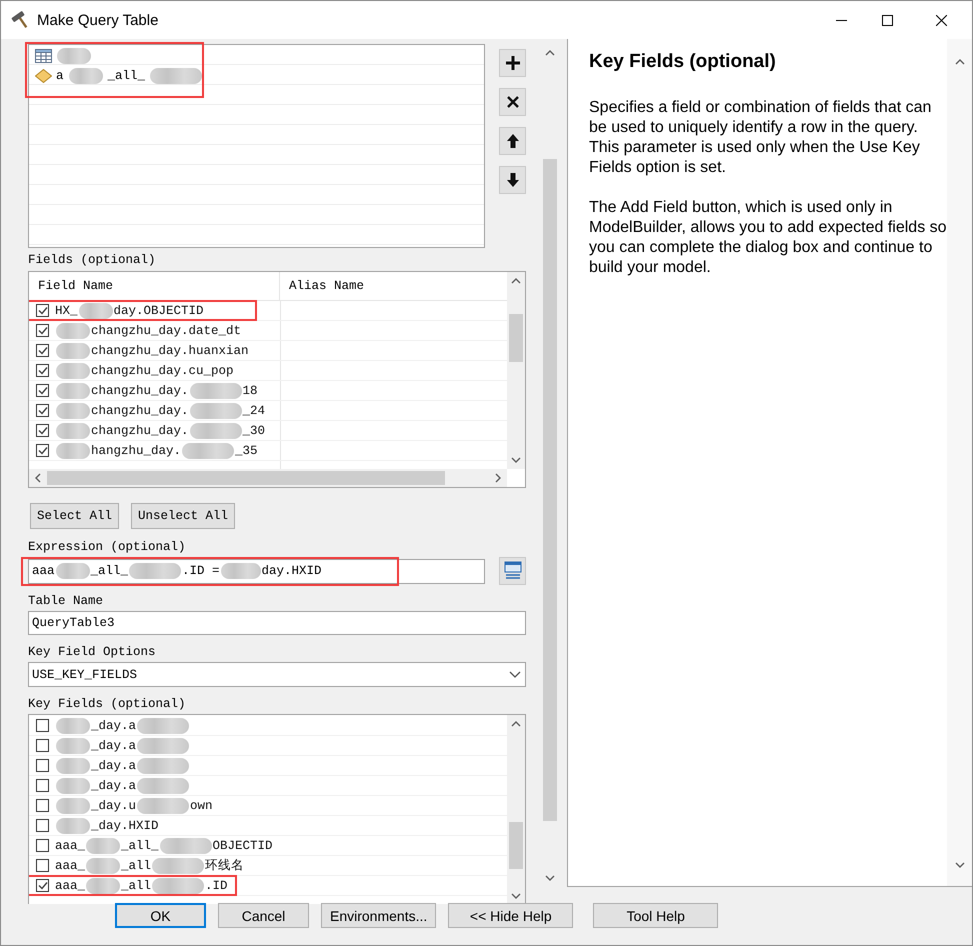 The height and width of the screenshot is (946, 973). Describe the element at coordinates (66, 311) in the screenshot. I see `name-fragment: HX_` at that location.